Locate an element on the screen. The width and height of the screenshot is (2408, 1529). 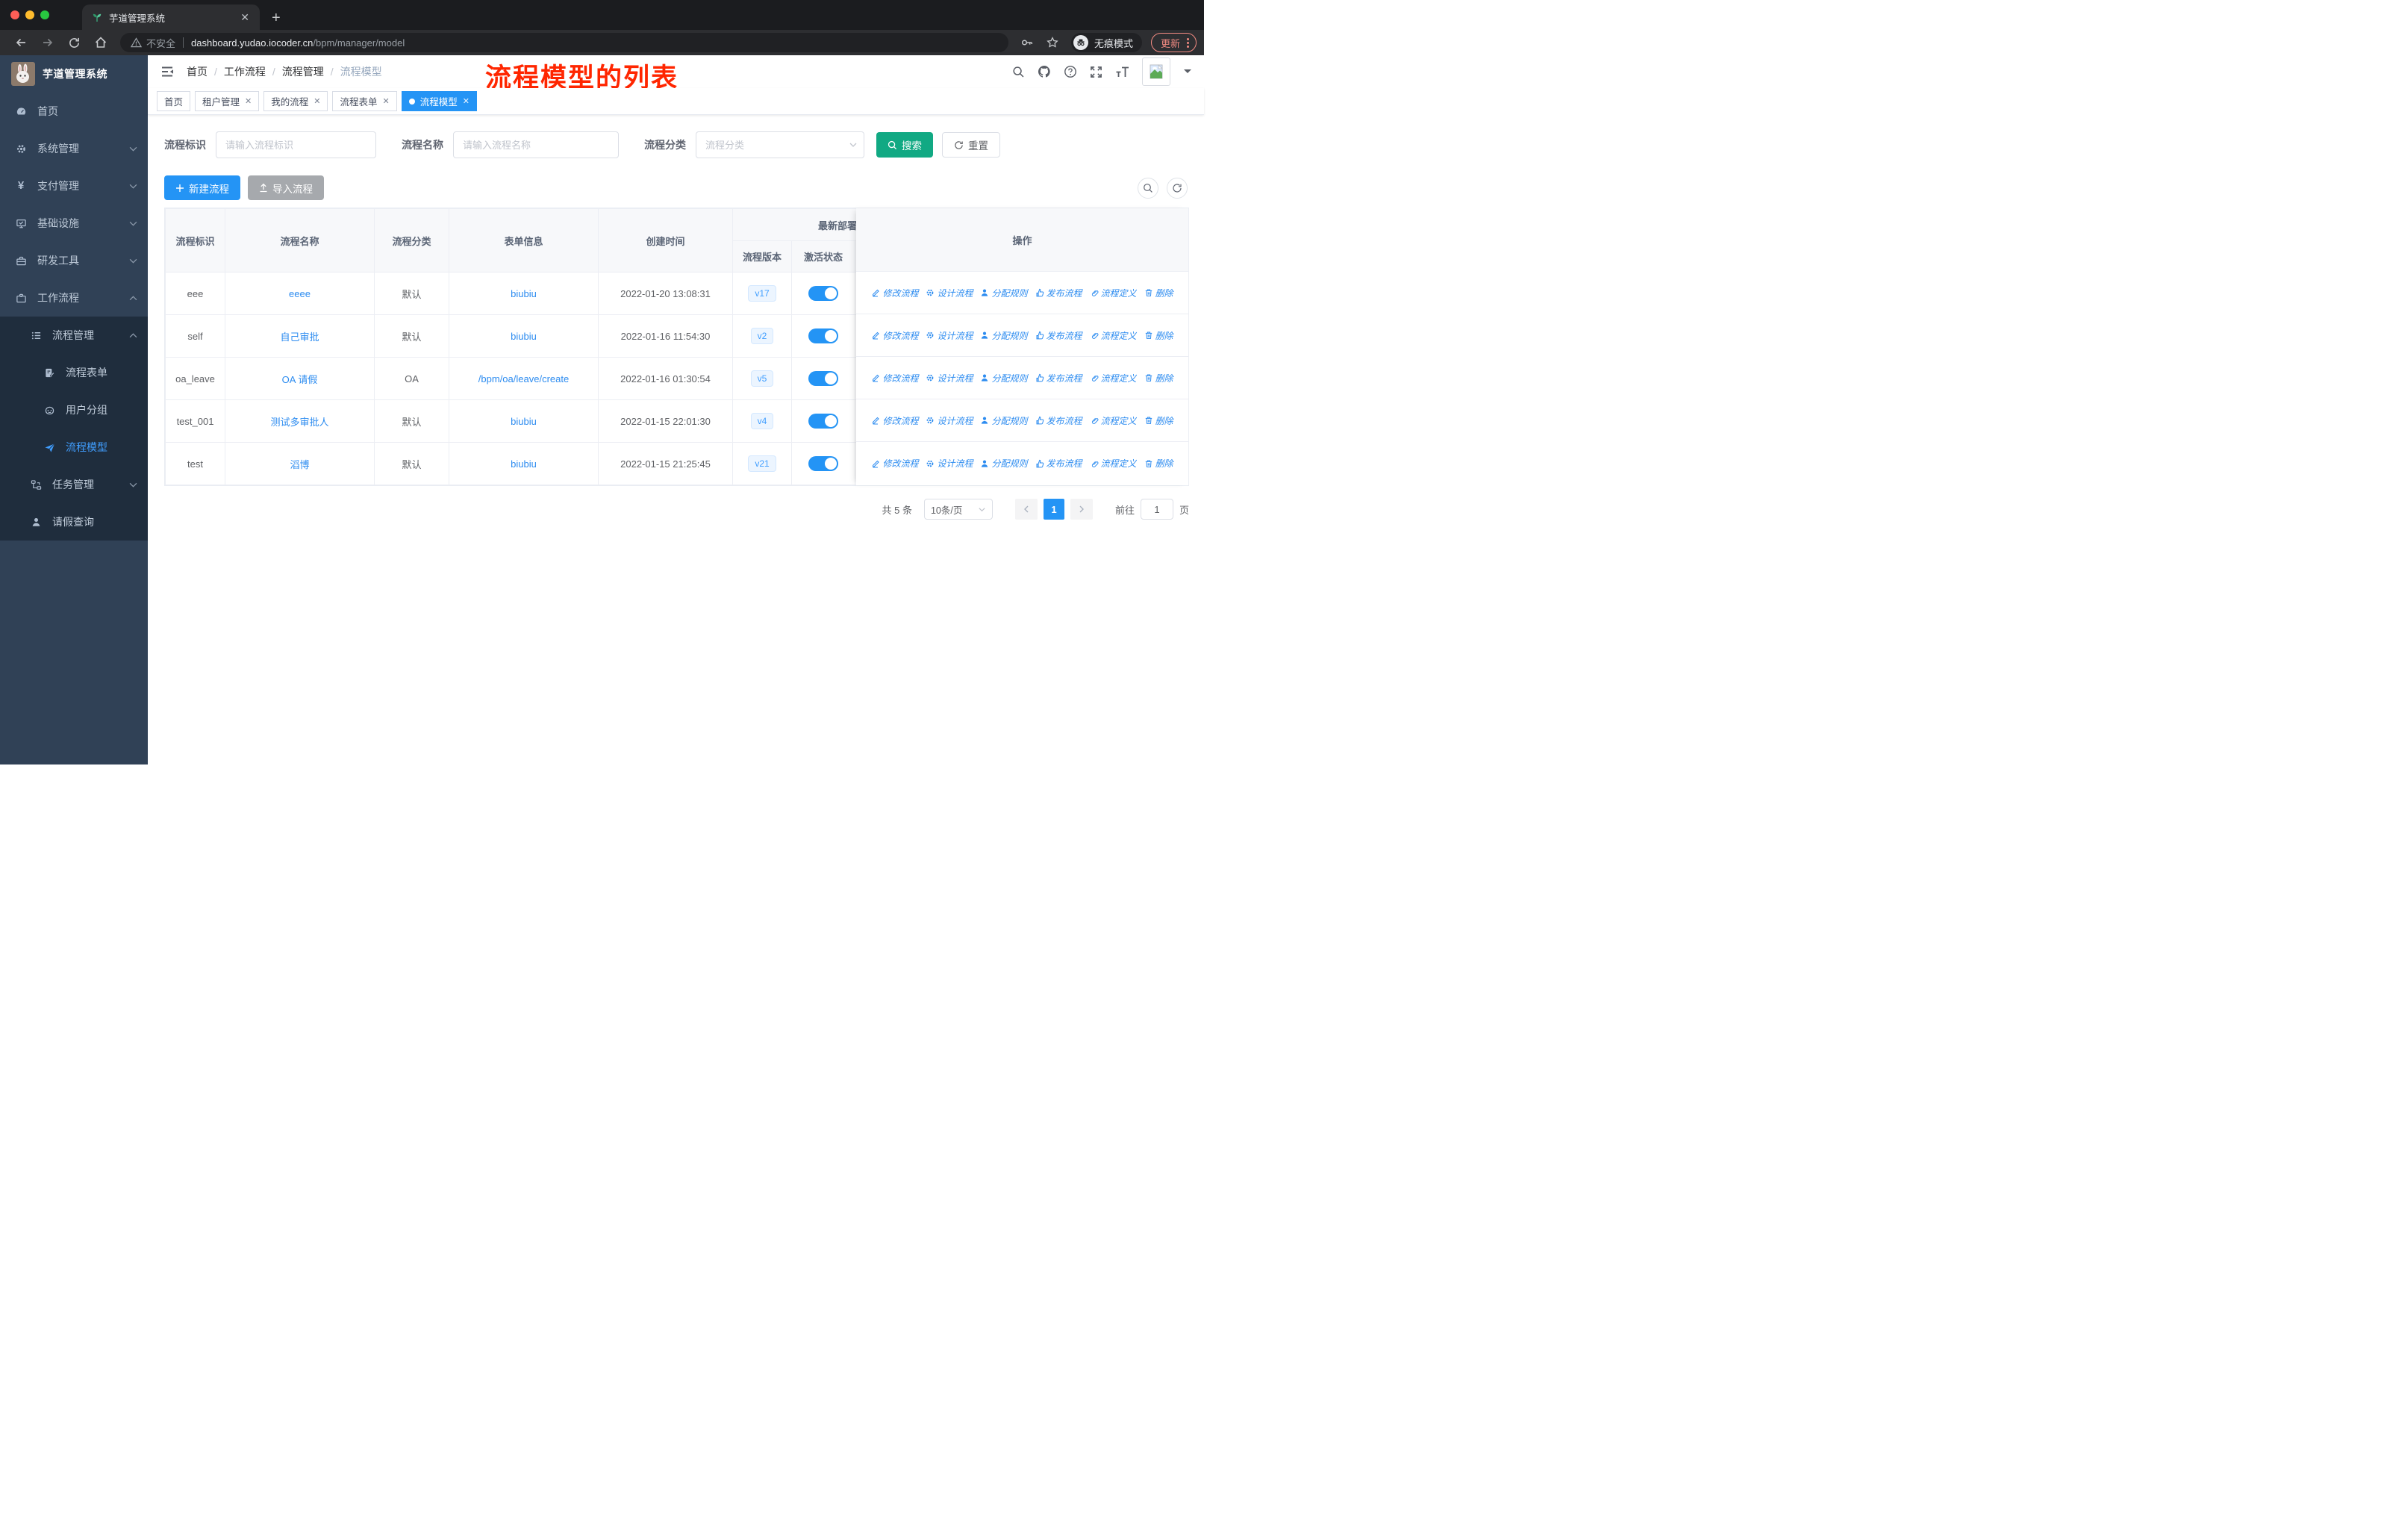
tag-my-process: 我的流程 ✕ is located at coordinates (295, 101).